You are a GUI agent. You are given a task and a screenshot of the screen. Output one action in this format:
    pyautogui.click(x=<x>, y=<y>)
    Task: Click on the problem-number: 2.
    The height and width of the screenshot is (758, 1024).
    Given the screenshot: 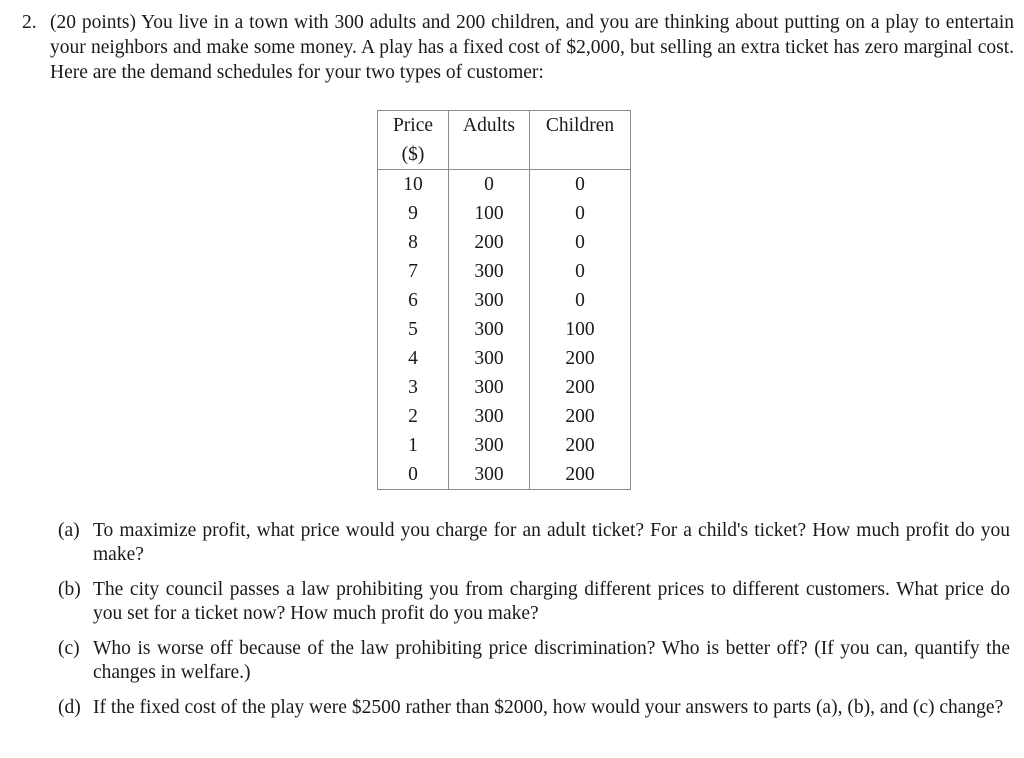 What is the action you would take?
    pyautogui.click(x=29, y=22)
    